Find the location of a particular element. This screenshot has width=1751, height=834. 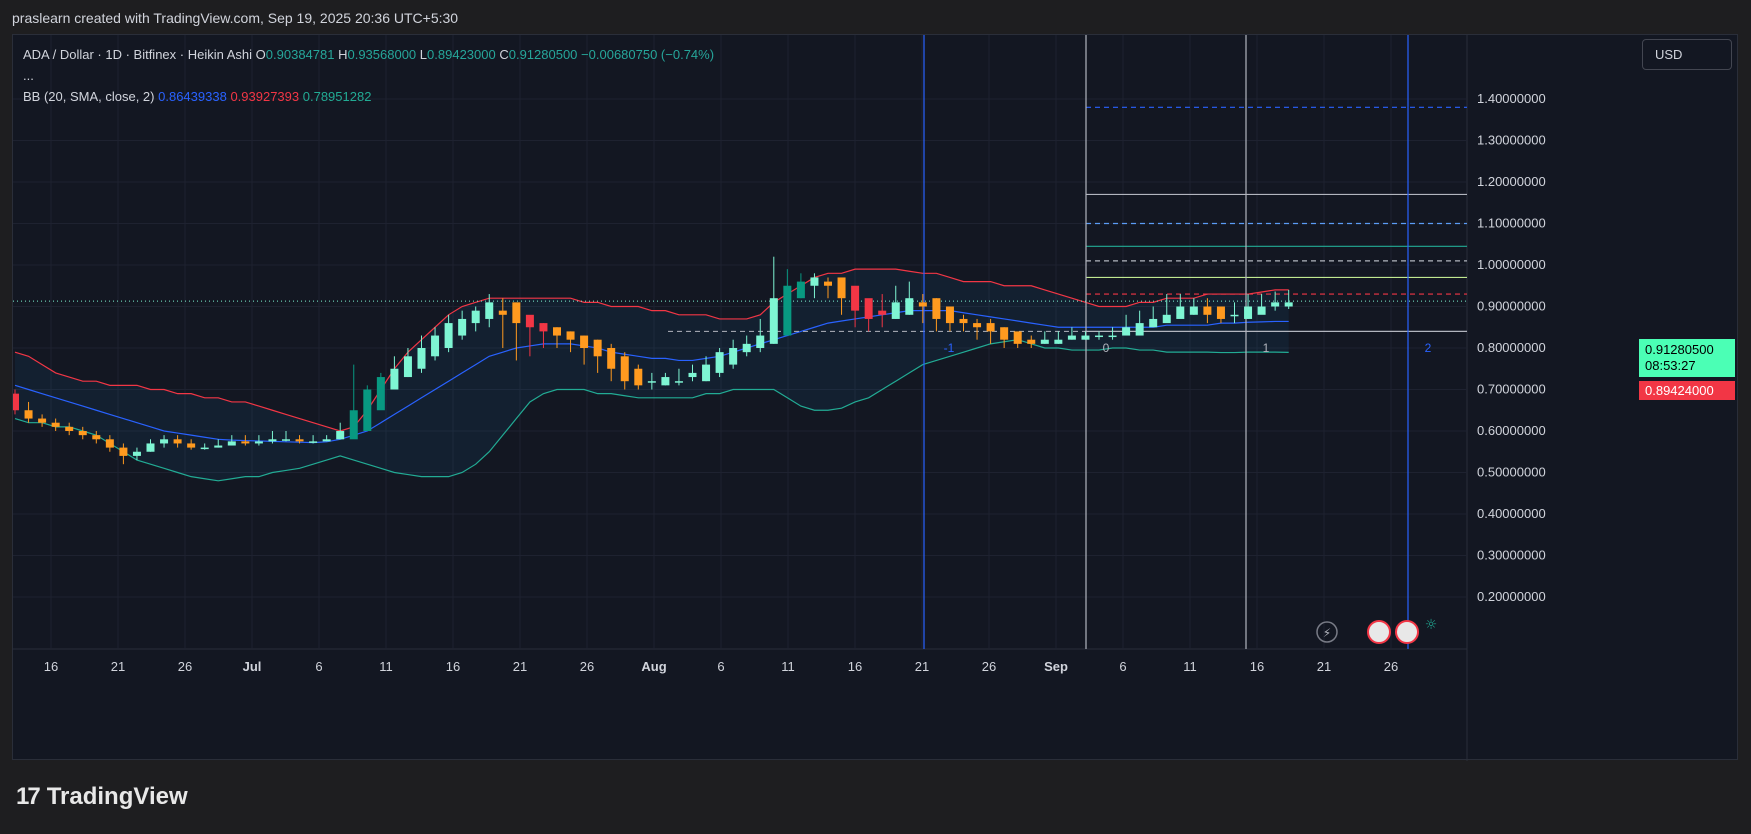

time-cycle-label: 0 is located at coordinates (1106, 348).